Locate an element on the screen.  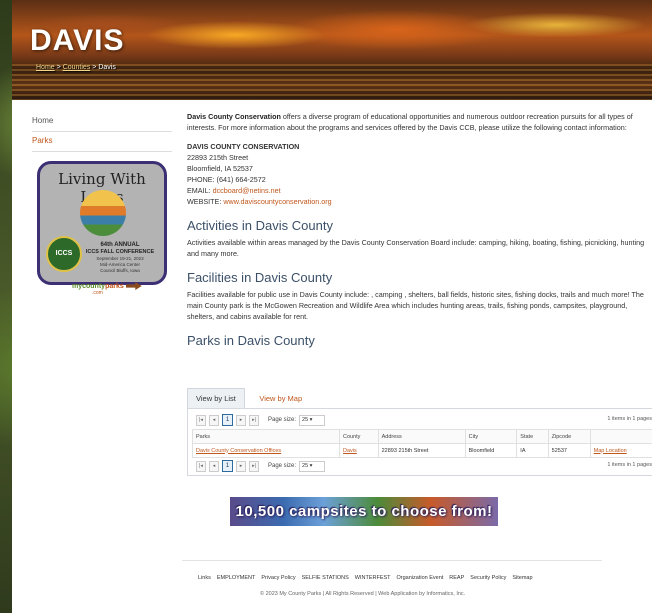
breadcrumb: Home > Counties > Davis is located at coordinates (76, 67).